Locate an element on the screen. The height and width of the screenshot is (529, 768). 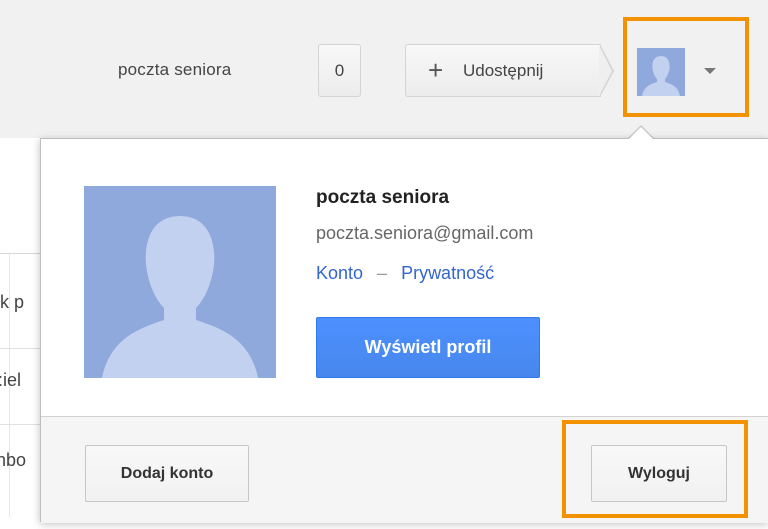
view-profile-button: Wyświetl profil is located at coordinates (428, 347).